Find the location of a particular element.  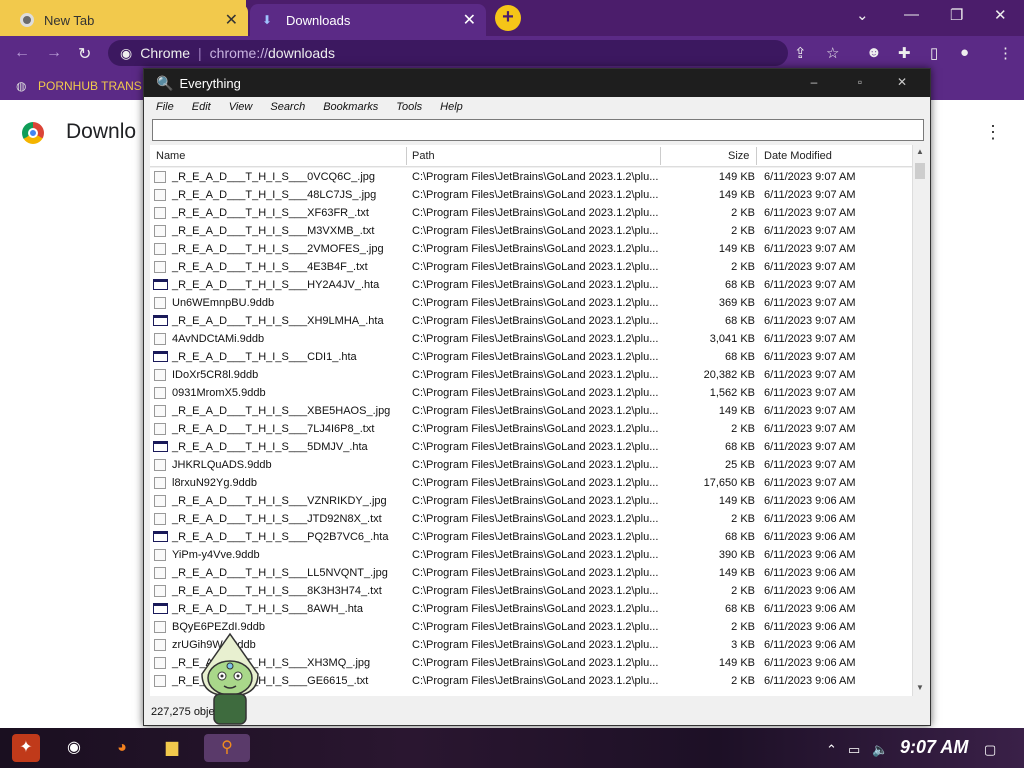

restore-button: ❐ is located at coordinates (956, 15).